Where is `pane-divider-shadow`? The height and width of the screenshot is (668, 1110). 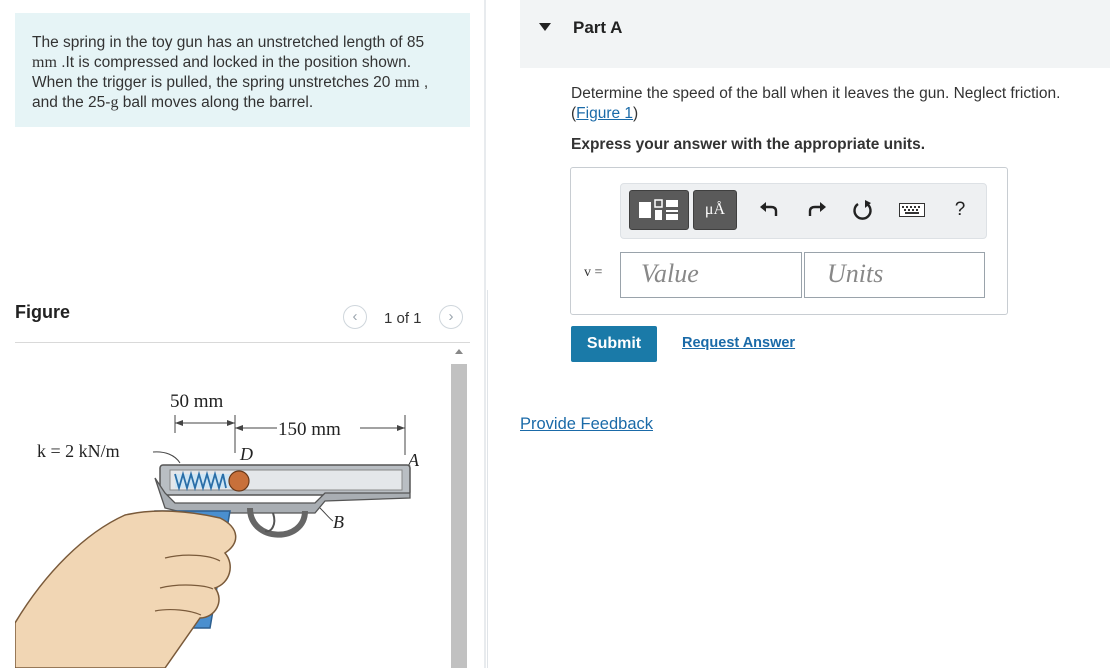
pane-divider-shadow is located at coordinates (487, 479).